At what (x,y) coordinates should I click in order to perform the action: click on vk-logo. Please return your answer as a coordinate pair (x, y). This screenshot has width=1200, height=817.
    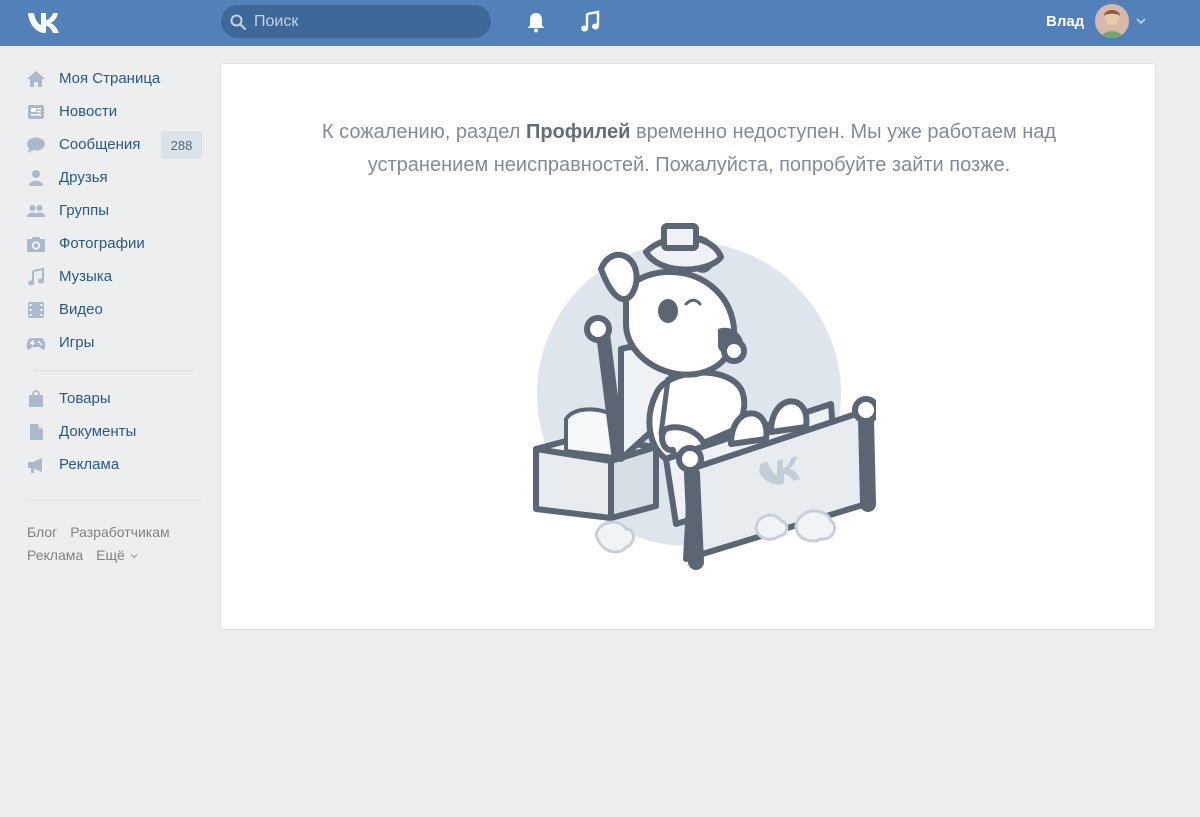
    Looking at the image, I should click on (46, 22).